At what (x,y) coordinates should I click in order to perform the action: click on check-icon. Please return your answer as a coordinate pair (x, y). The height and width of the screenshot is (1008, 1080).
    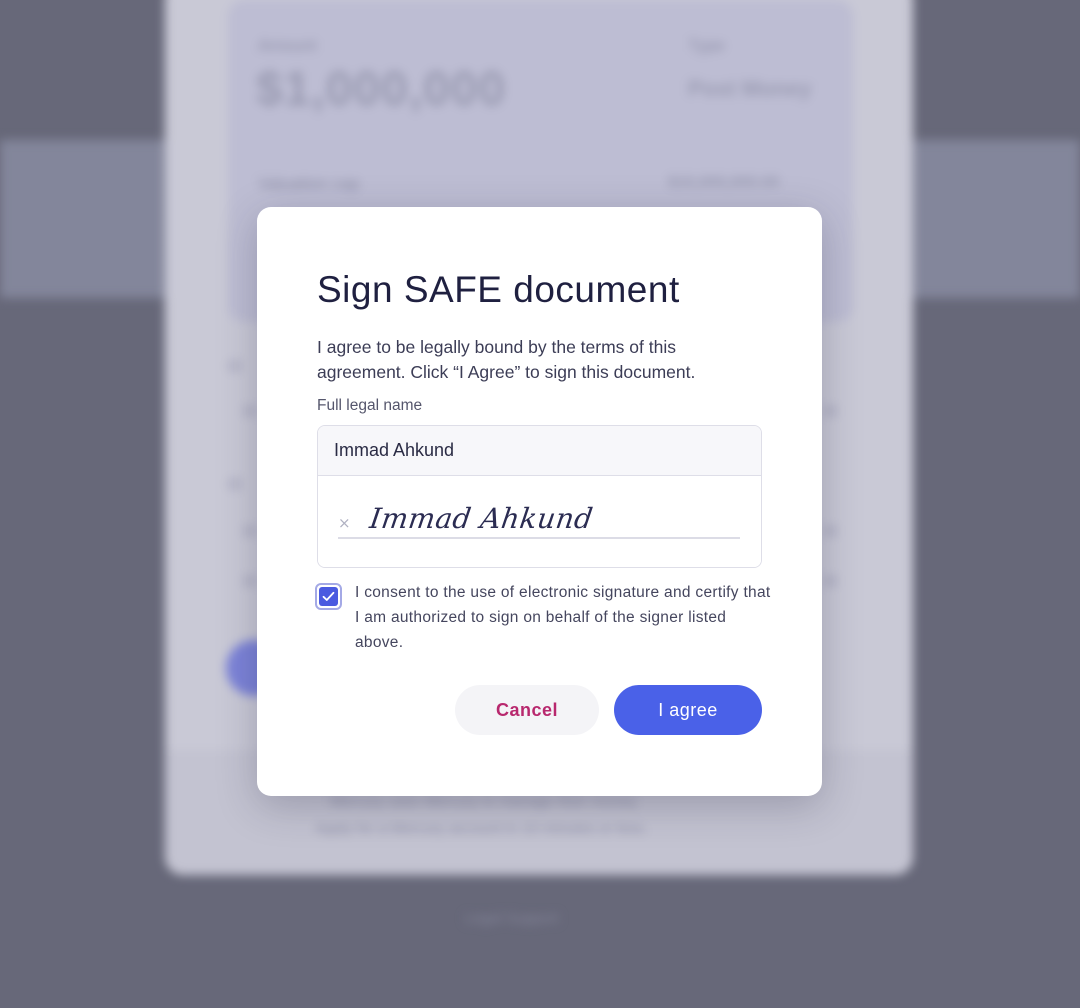
    Looking at the image, I should click on (328, 596).